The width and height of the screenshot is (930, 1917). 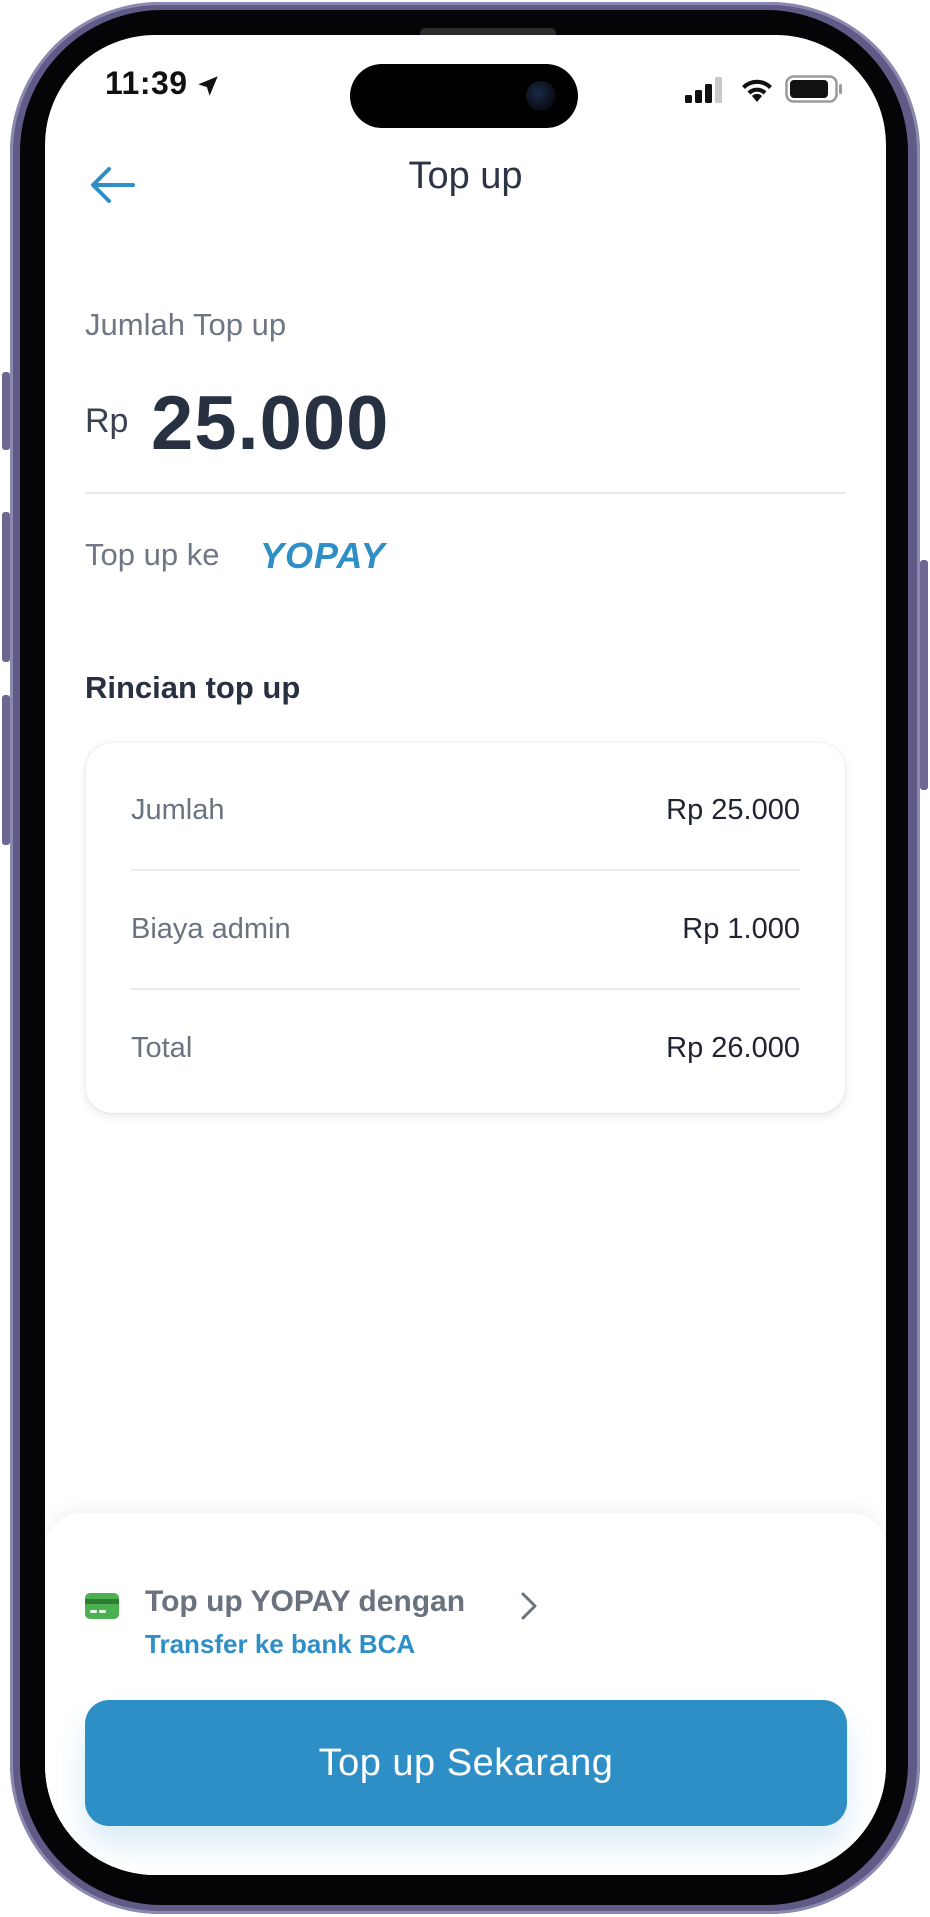 I want to click on credit-card-icon, so click(x=102, y=1606).